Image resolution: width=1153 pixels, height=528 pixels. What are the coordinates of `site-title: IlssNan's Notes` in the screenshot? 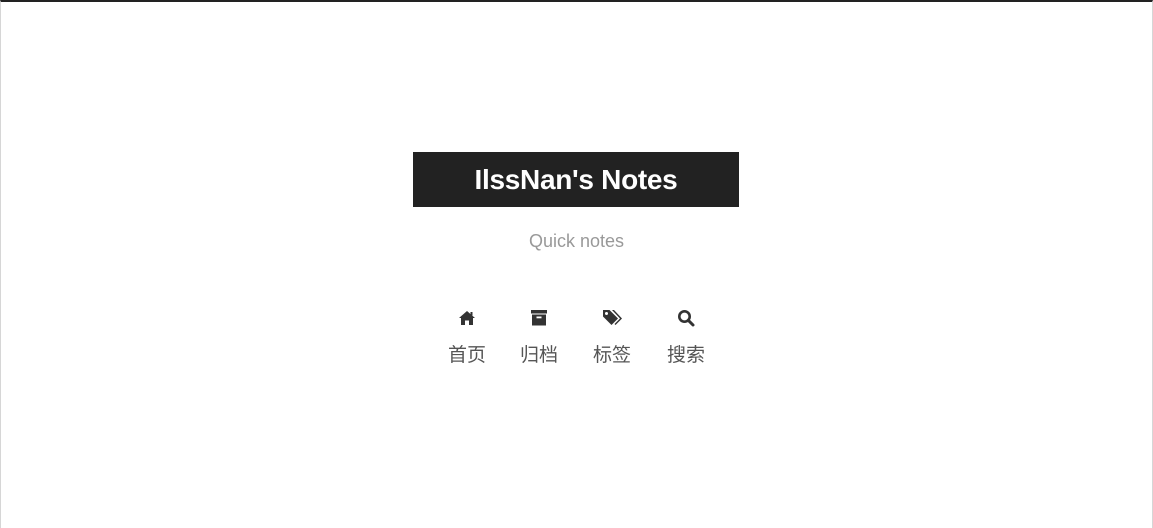 It's located at (576, 179).